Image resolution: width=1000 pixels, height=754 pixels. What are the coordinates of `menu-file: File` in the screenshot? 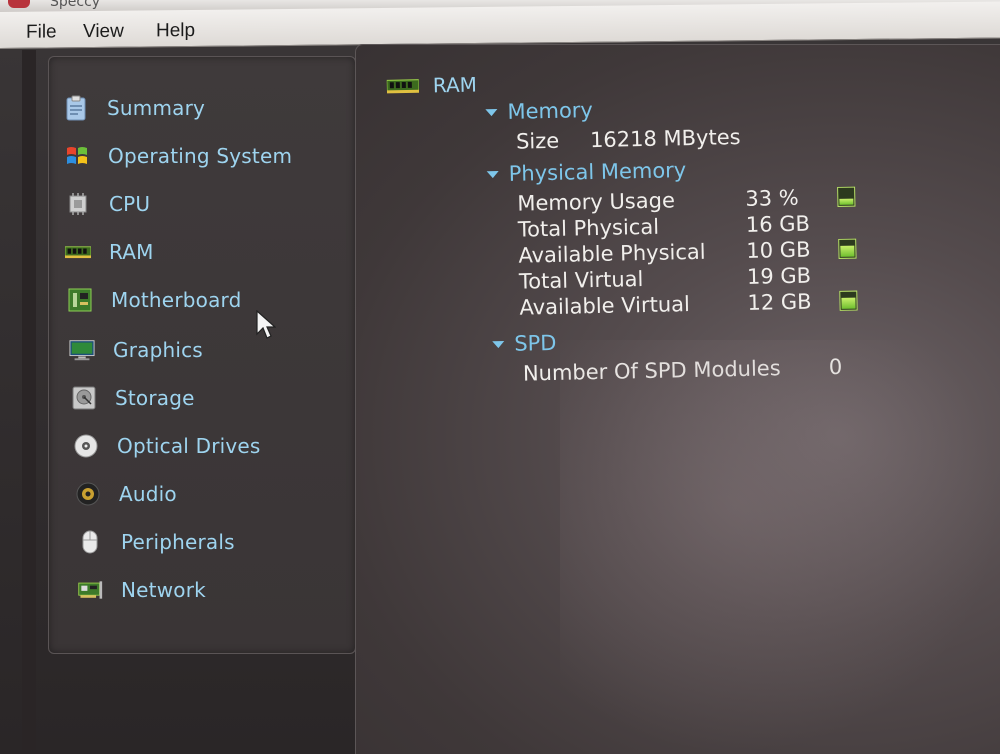 It's located at (41, 32).